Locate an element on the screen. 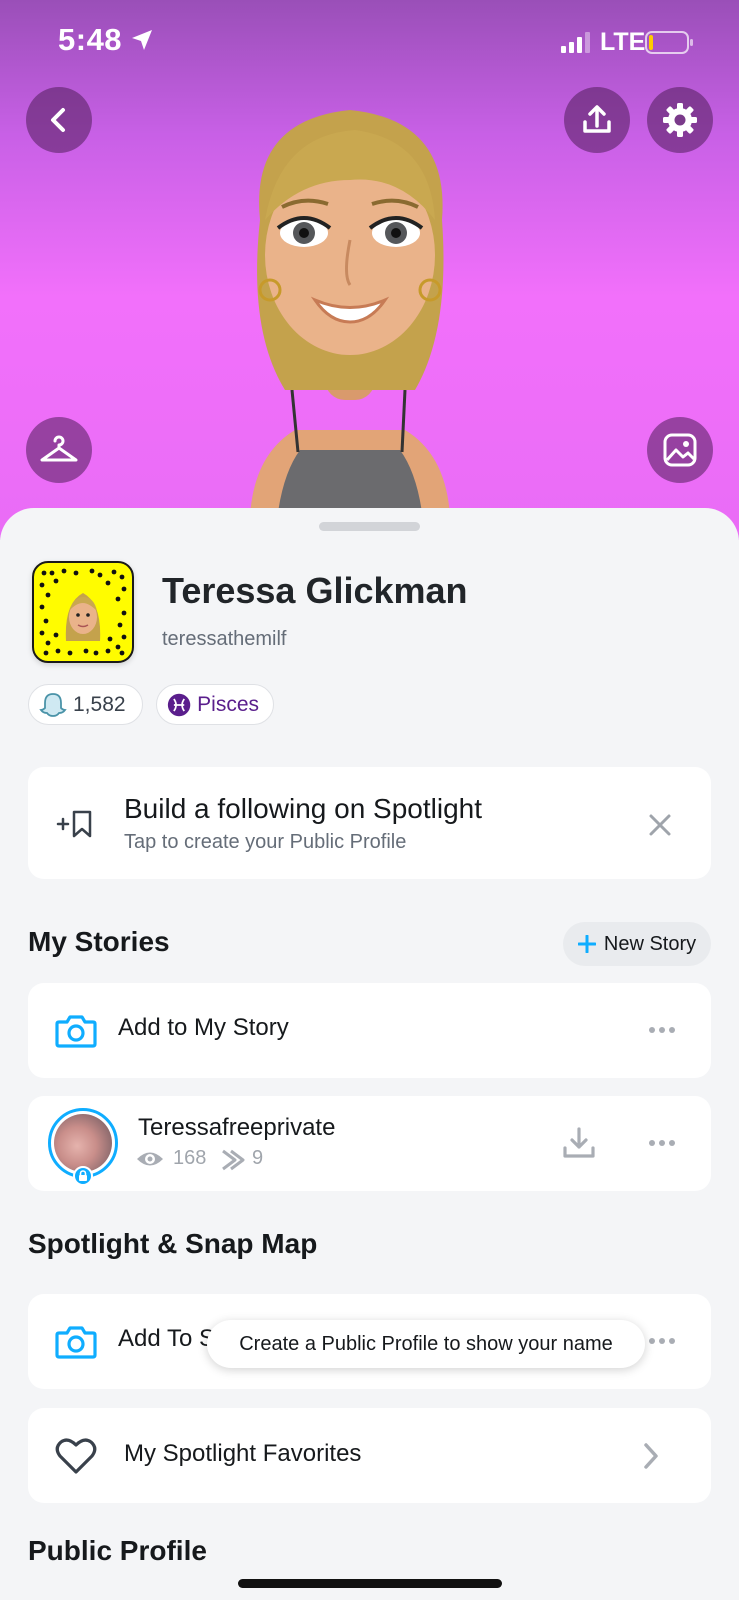  plus-icon is located at coordinates (586, 944).